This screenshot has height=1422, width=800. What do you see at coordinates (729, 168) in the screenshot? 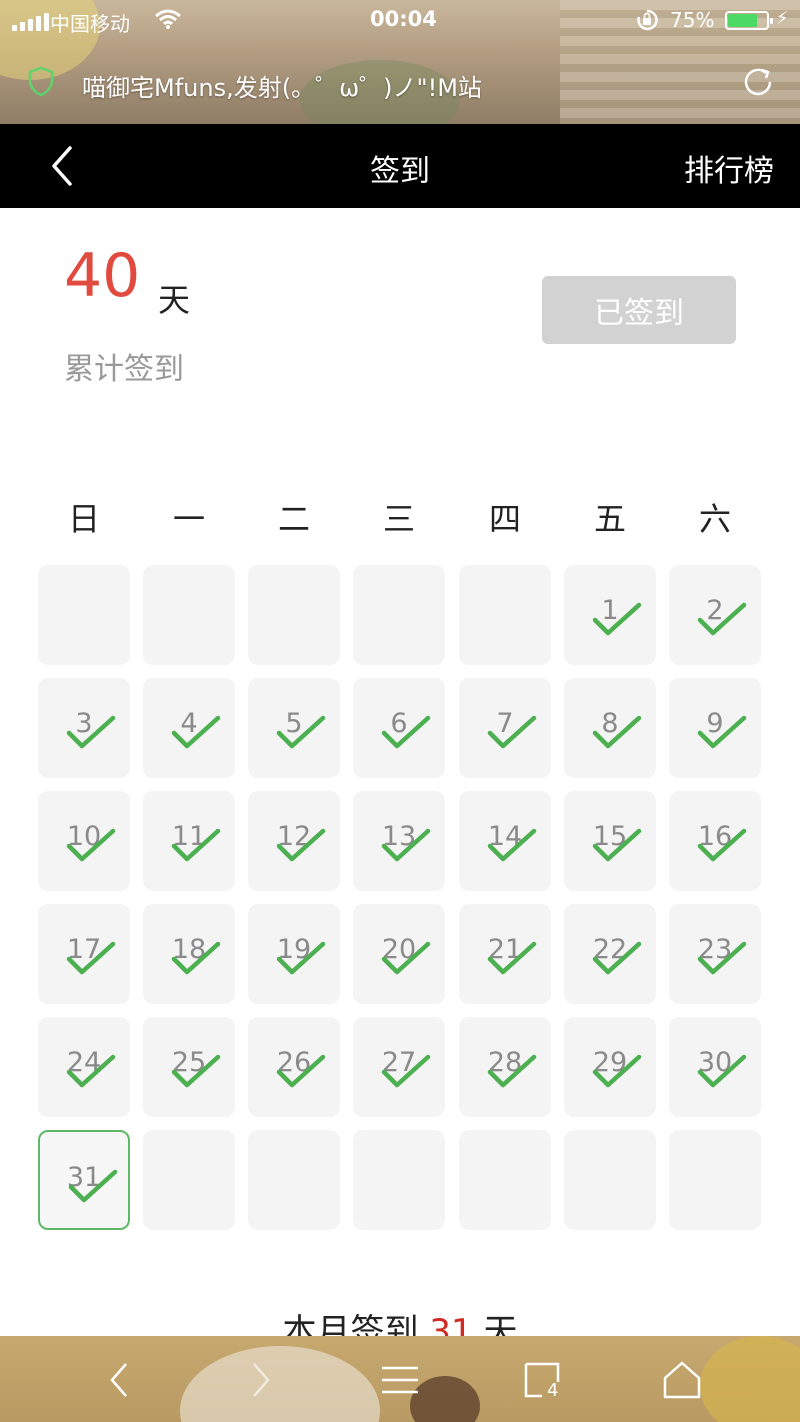
I see `leaderboard-link: 排行榜` at bounding box center [729, 168].